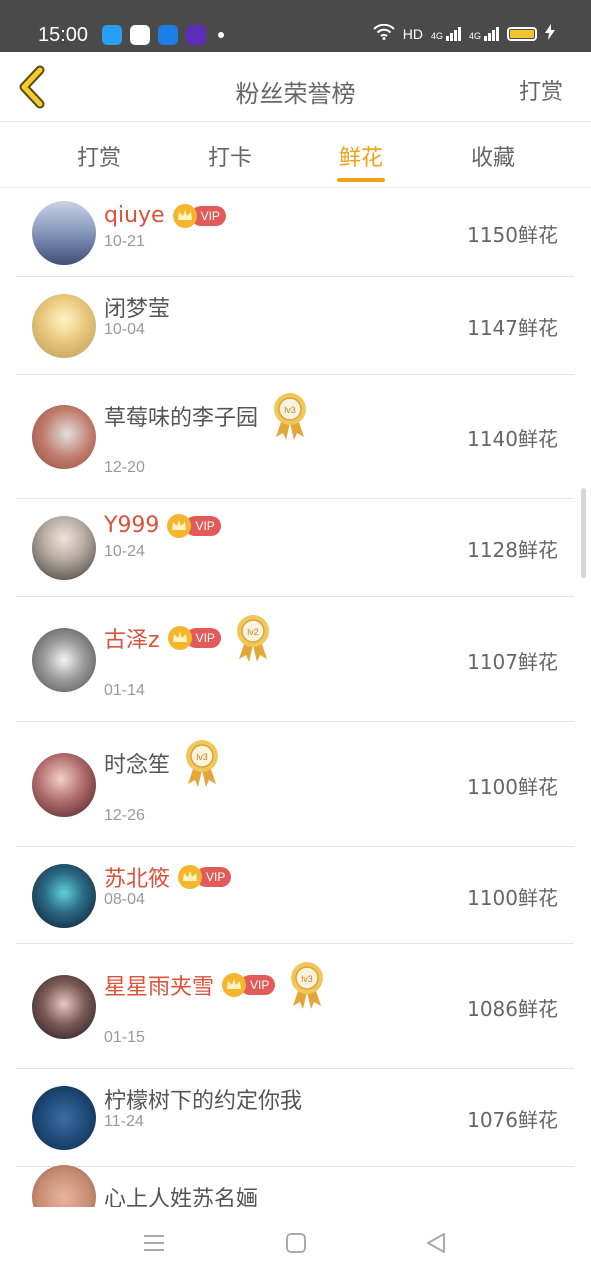 The image size is (591, 1280). I want to click on fan-row: qiuye VIP 10-21 1150鲜花, so click(295, 233).